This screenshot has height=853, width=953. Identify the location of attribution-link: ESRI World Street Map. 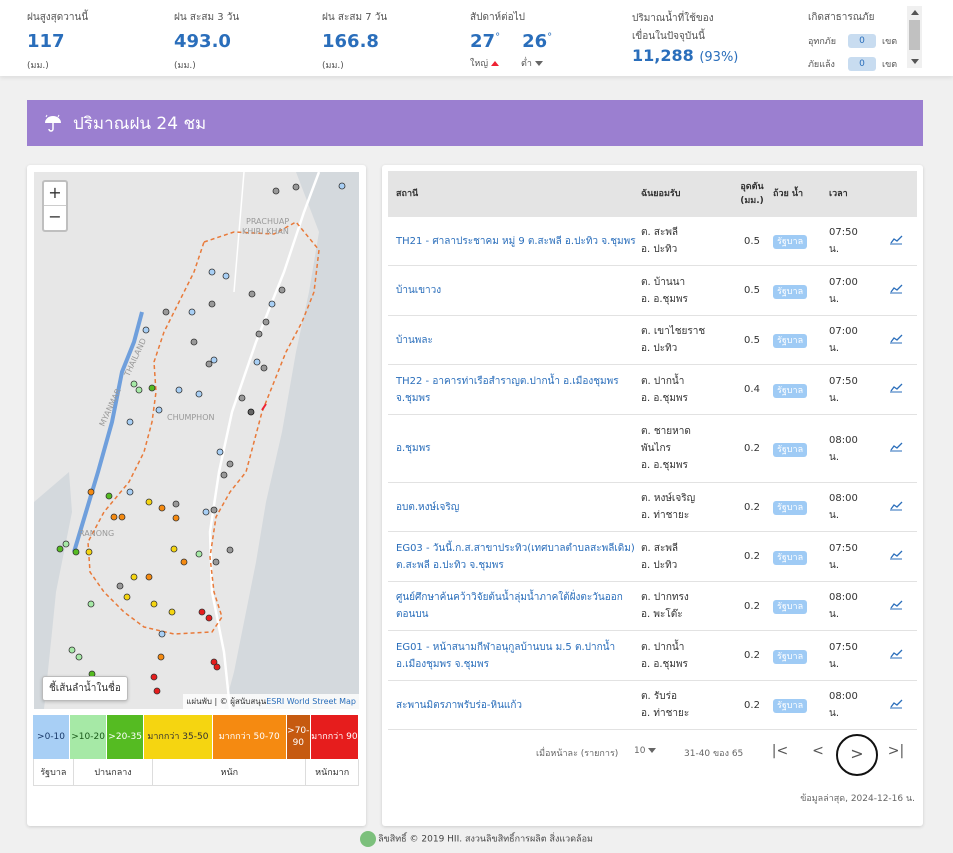
(311, 701).